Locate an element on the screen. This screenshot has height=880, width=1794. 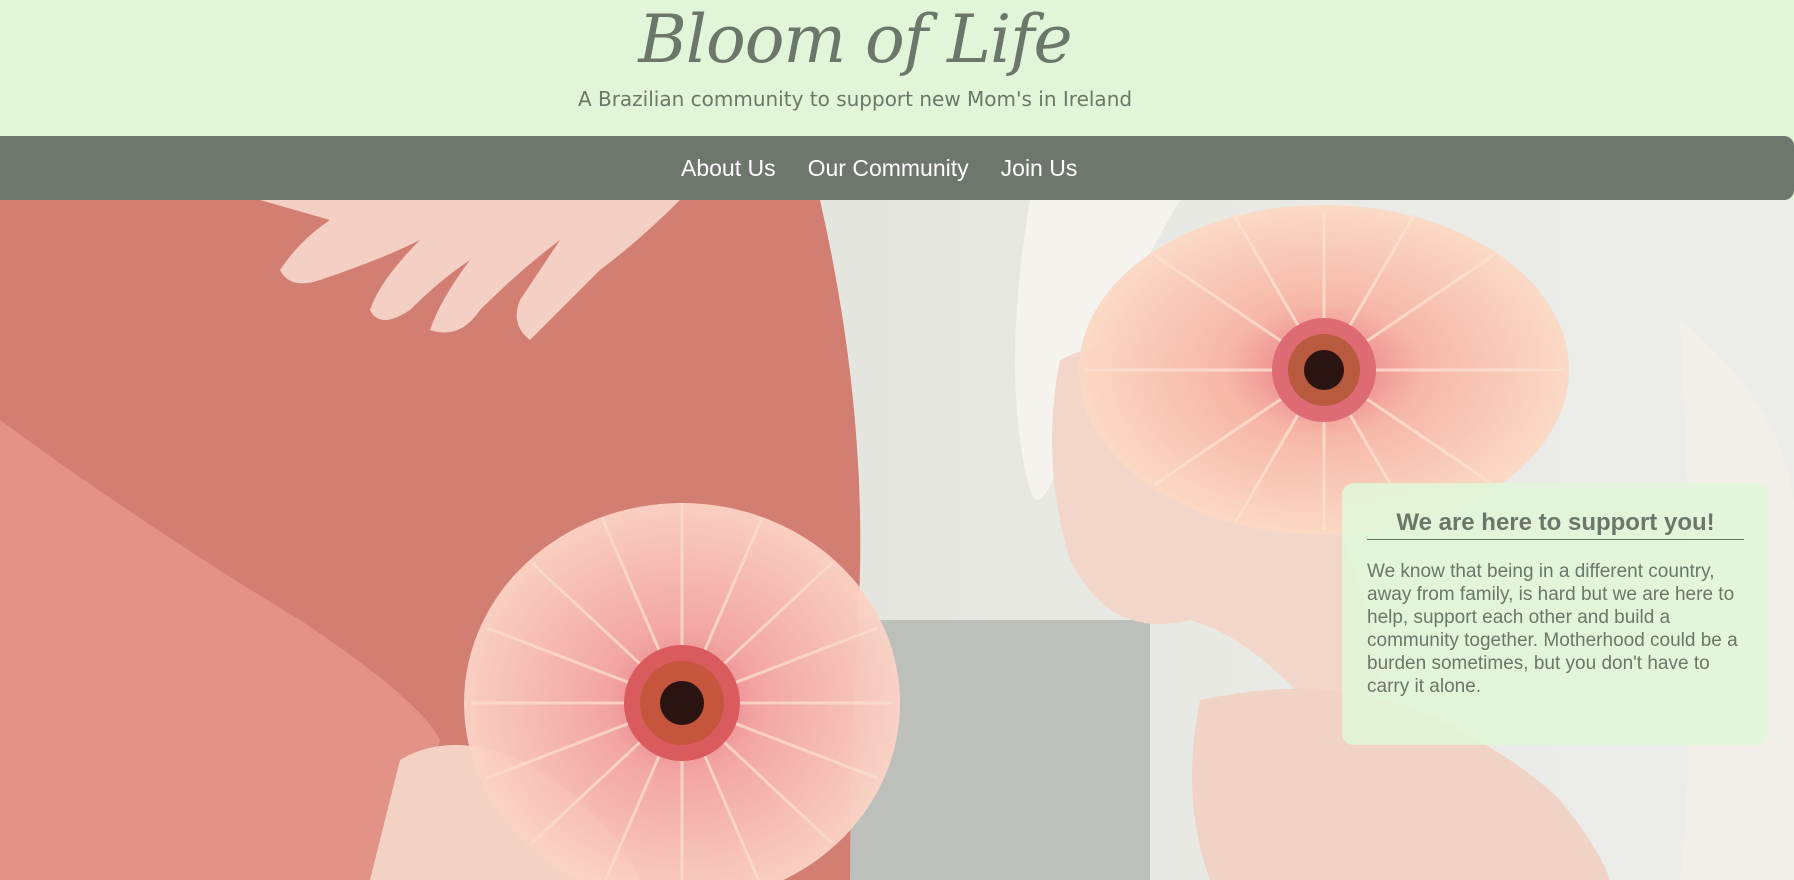
nav-link-join-us: Join Us is located at coordinates (1039, 168).